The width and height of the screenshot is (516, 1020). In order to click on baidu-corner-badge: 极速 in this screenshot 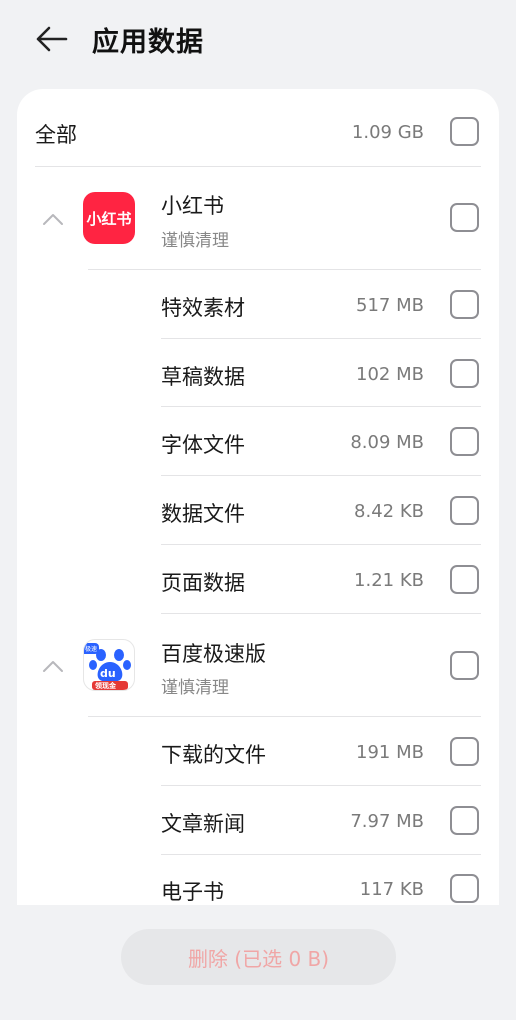, I will do `click(92, 648)`.